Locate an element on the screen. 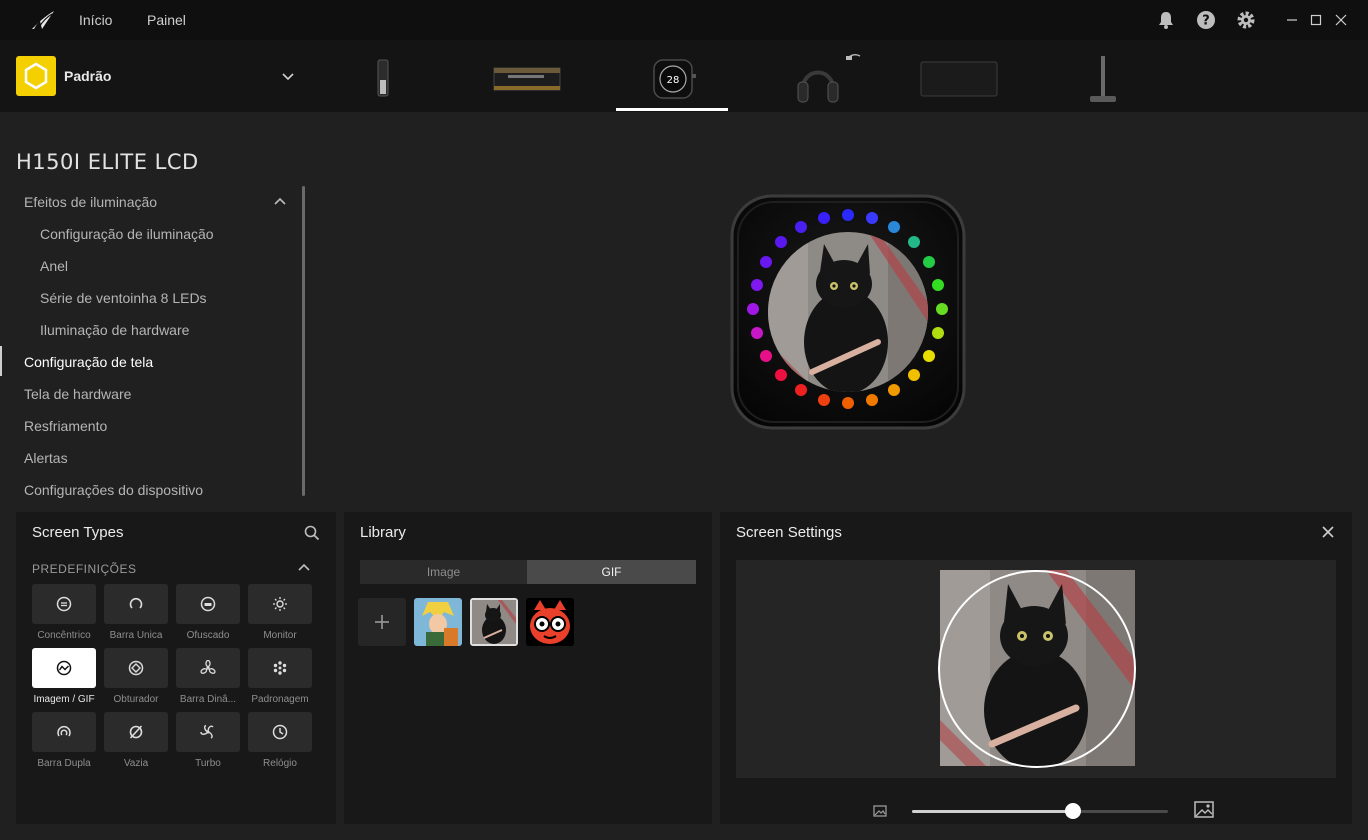  library-tabs: Image GIF is located at coordinates (528, 572).